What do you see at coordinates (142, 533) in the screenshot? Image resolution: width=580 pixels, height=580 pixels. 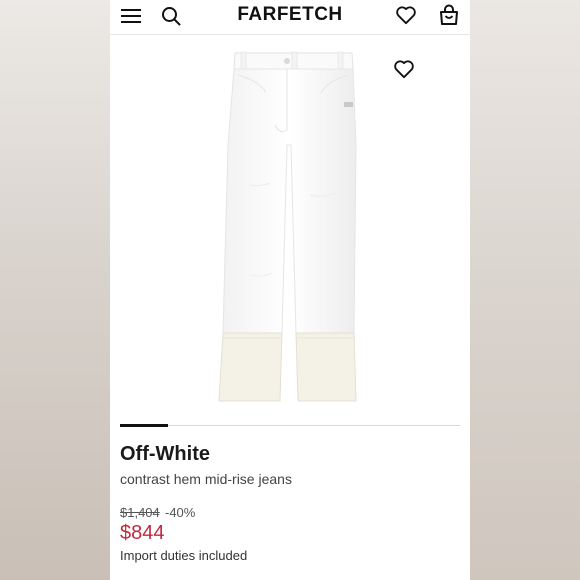 I see `sale-price: $844` at bounding box center [142, 533].